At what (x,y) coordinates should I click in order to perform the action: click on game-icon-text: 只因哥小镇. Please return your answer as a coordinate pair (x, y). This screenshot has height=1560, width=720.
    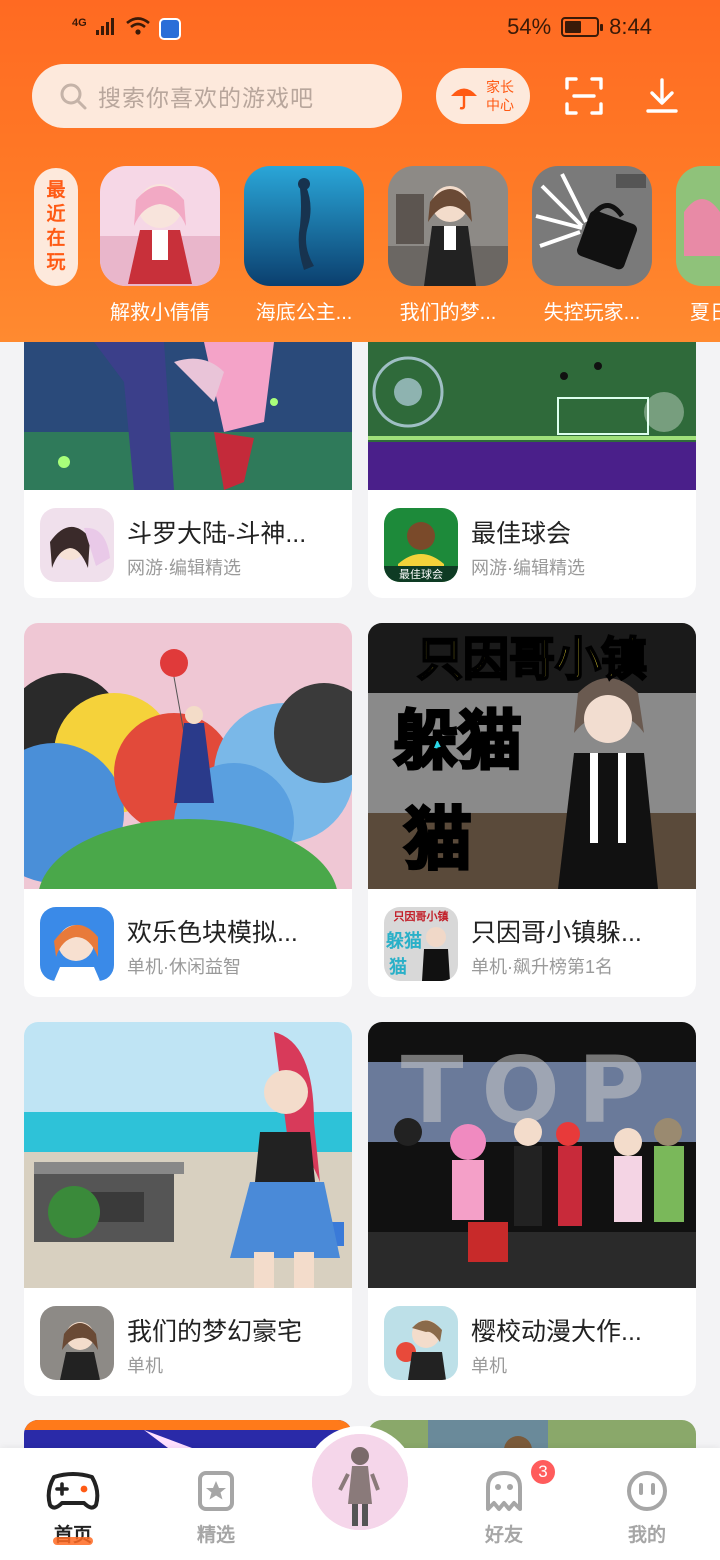
    Looking at the image, I should click on (421, 916).